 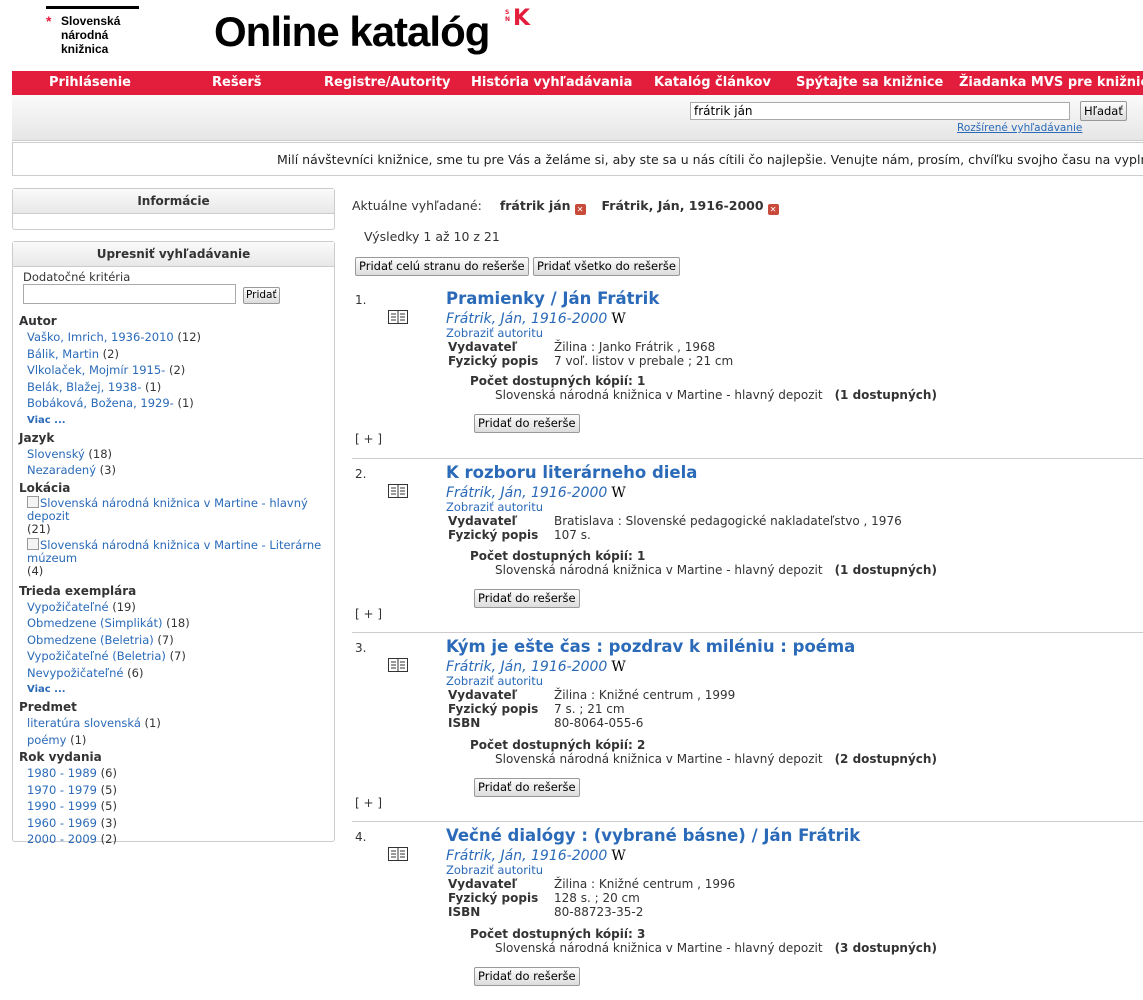 What do you see at coordinates (552, 298) in the screenshot?
I see `record-title: Pramienky / Ján Frátrik` at bounding box center [552, 298].